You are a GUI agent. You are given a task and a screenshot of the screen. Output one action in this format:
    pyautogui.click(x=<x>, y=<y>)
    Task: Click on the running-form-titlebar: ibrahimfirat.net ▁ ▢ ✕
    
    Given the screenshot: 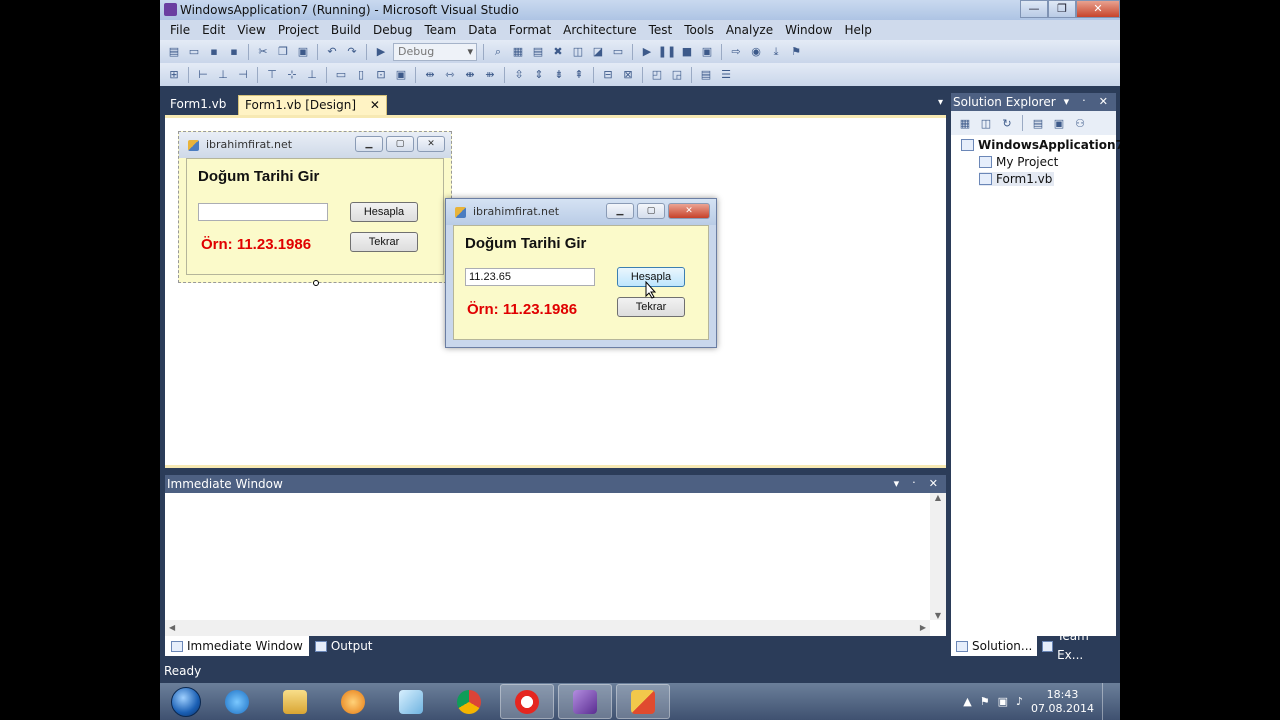 What is the action you would take?
    pyautogui.click(x=581, y=212)
    